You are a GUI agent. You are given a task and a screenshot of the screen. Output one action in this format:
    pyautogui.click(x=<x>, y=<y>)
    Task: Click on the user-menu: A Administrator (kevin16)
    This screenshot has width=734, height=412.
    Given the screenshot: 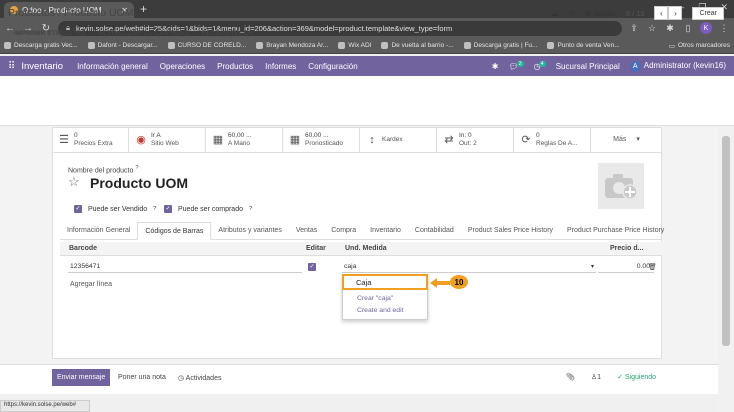 What is the action you would take?
    pyautogui.click(x=677, y=66)
    